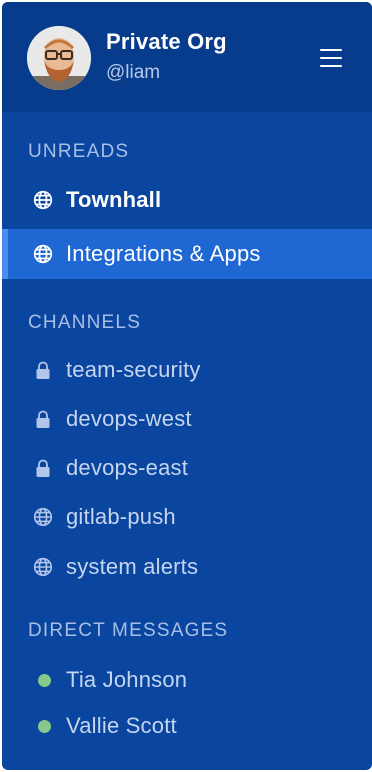 The image size is (372, 772). What do you see at coordinates (163, 253) in the screenshot?
I see `channel-label: Integrations & Apps` at bounding box center [163, 253].